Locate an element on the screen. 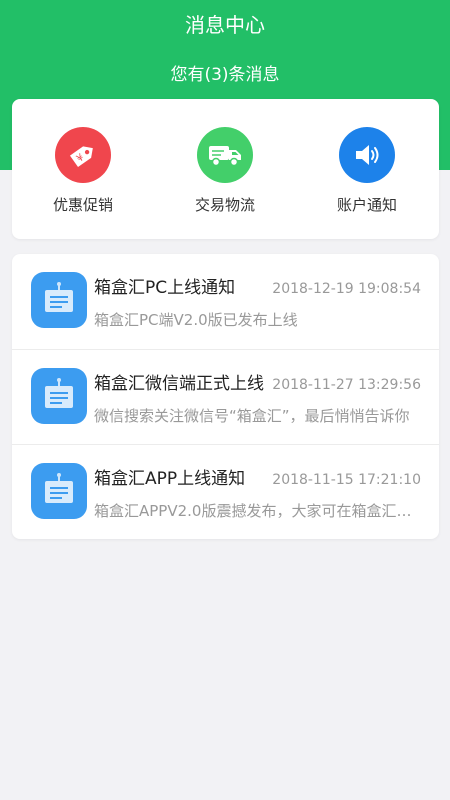 The height and width of the screenshot is (800, 450). price-tag-icon: ¥ is located at coordinates (83, 155).